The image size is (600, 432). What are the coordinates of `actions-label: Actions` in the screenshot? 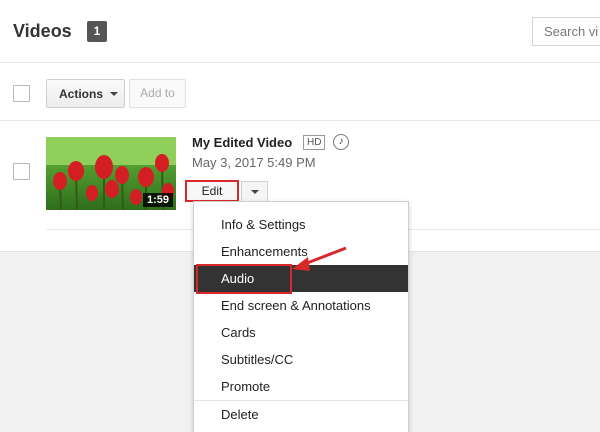 It's located at (81, 93).